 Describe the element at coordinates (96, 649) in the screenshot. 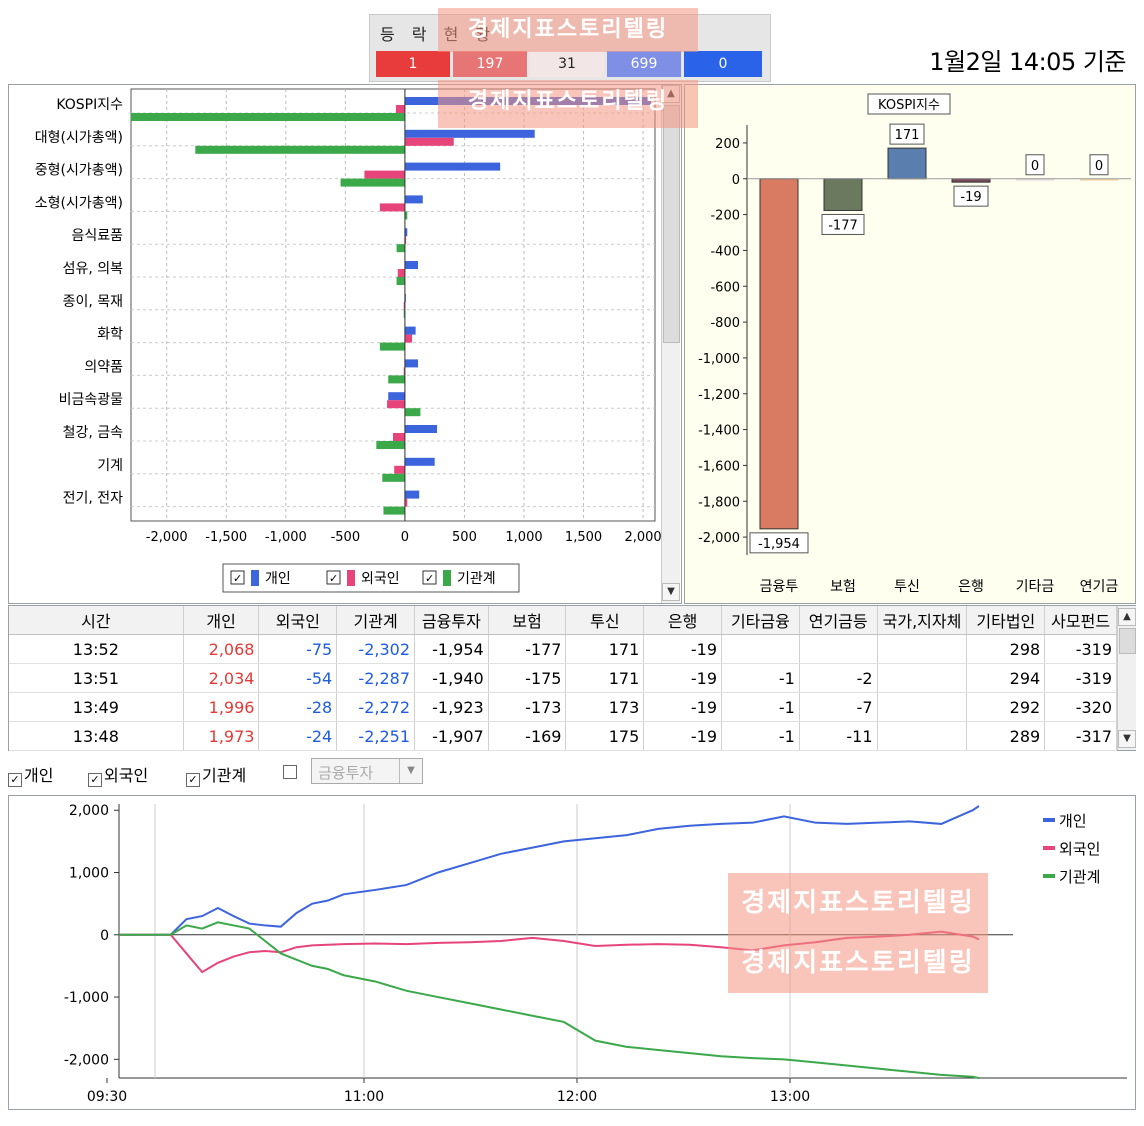

I see `time-cell: 13:52` at that location.